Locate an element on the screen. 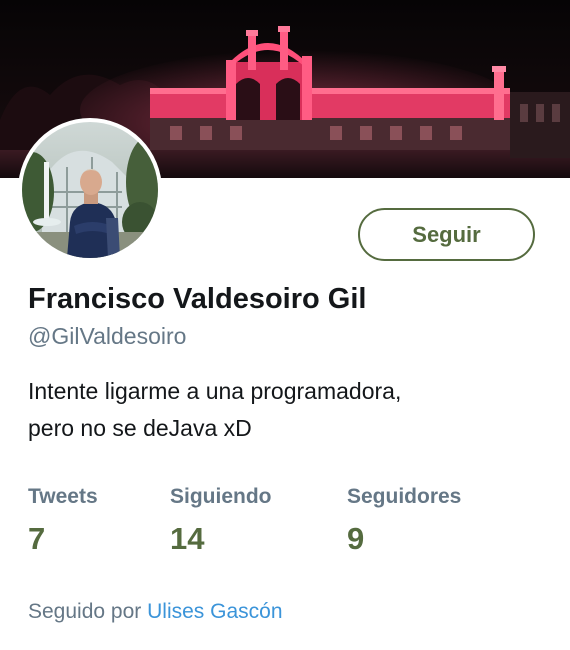 This screenshot has width=570, height=650. avatar is located at coordinates (90, 190).